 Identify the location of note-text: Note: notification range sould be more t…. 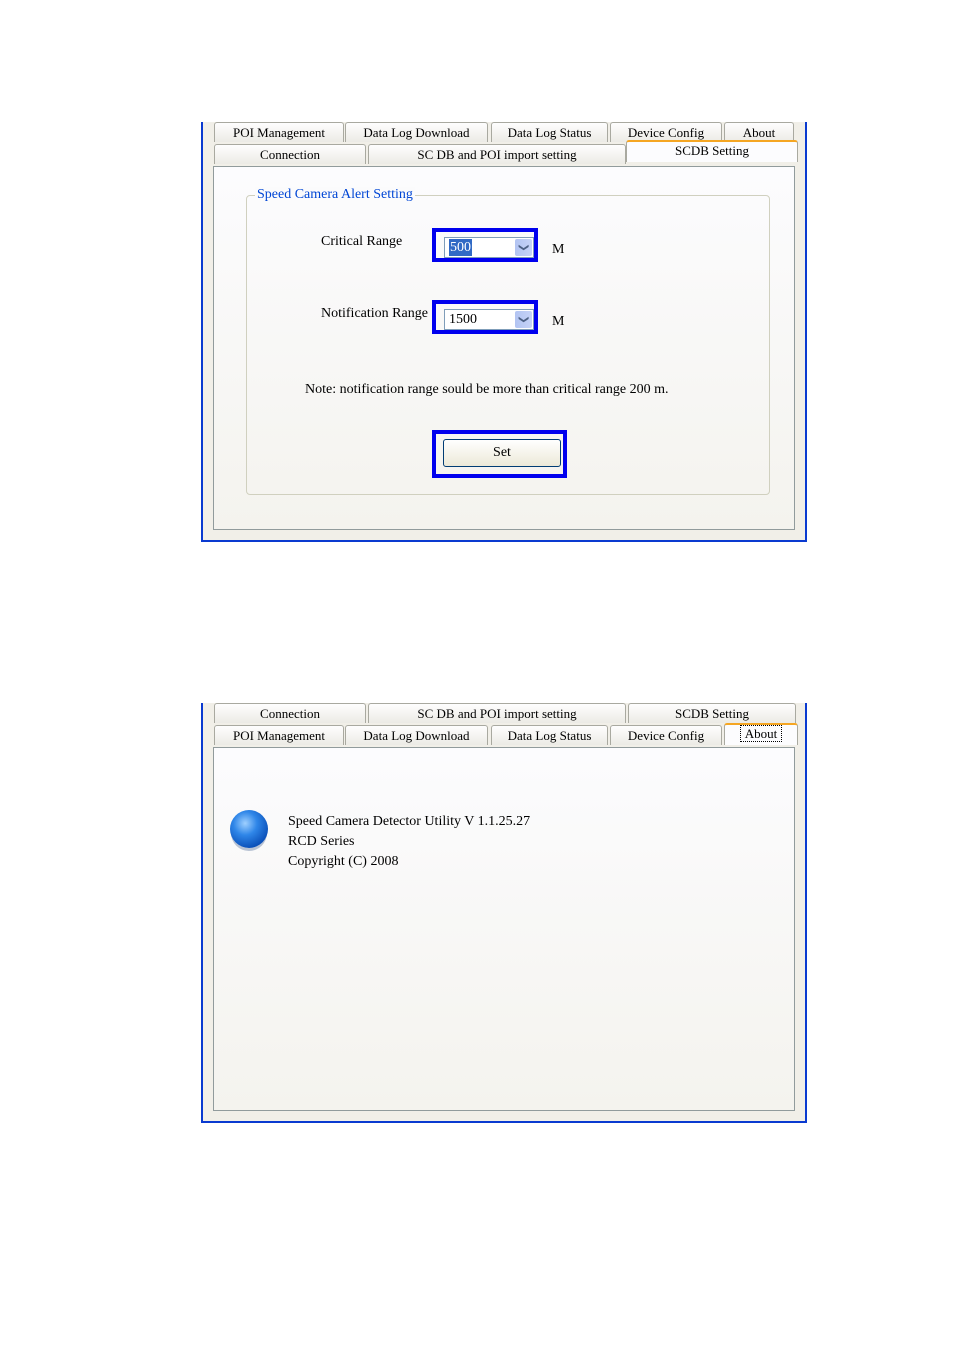
(487, 389).